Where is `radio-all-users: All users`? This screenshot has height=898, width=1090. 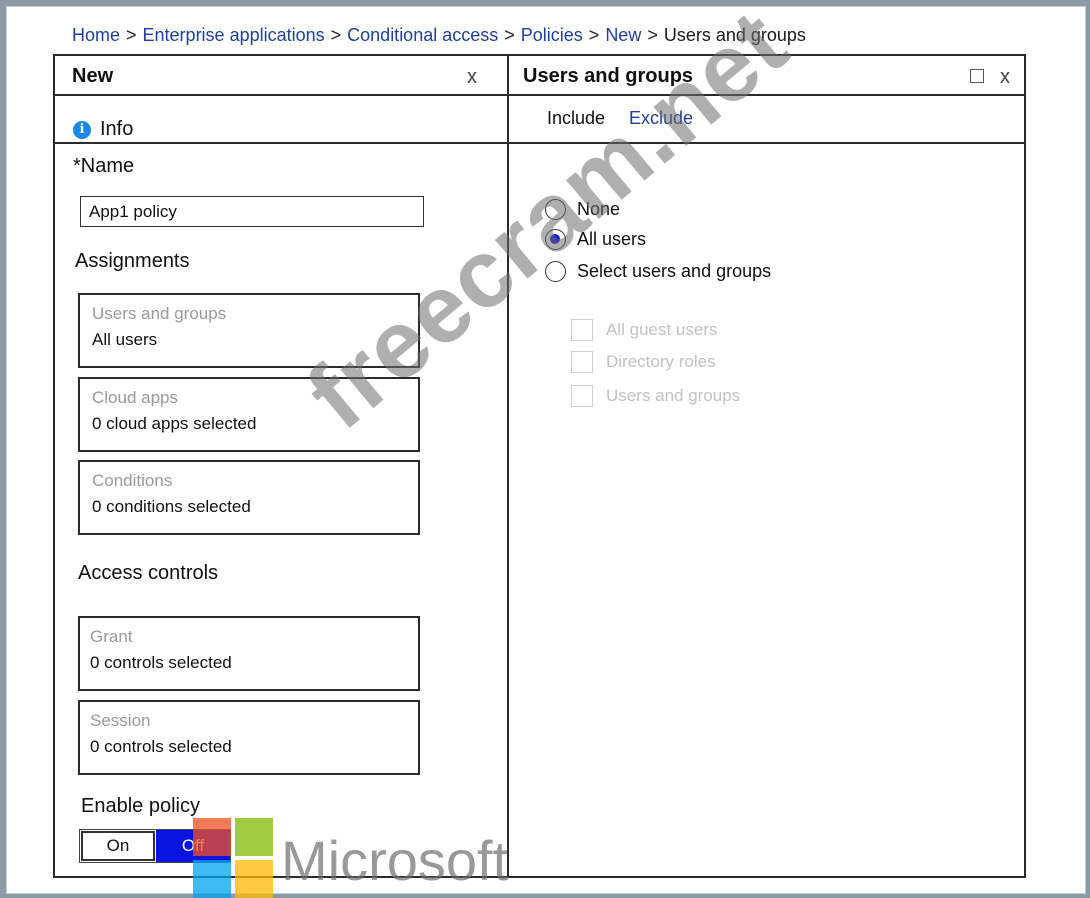
radio-all-users: All users is located at coordinates (595, 239).